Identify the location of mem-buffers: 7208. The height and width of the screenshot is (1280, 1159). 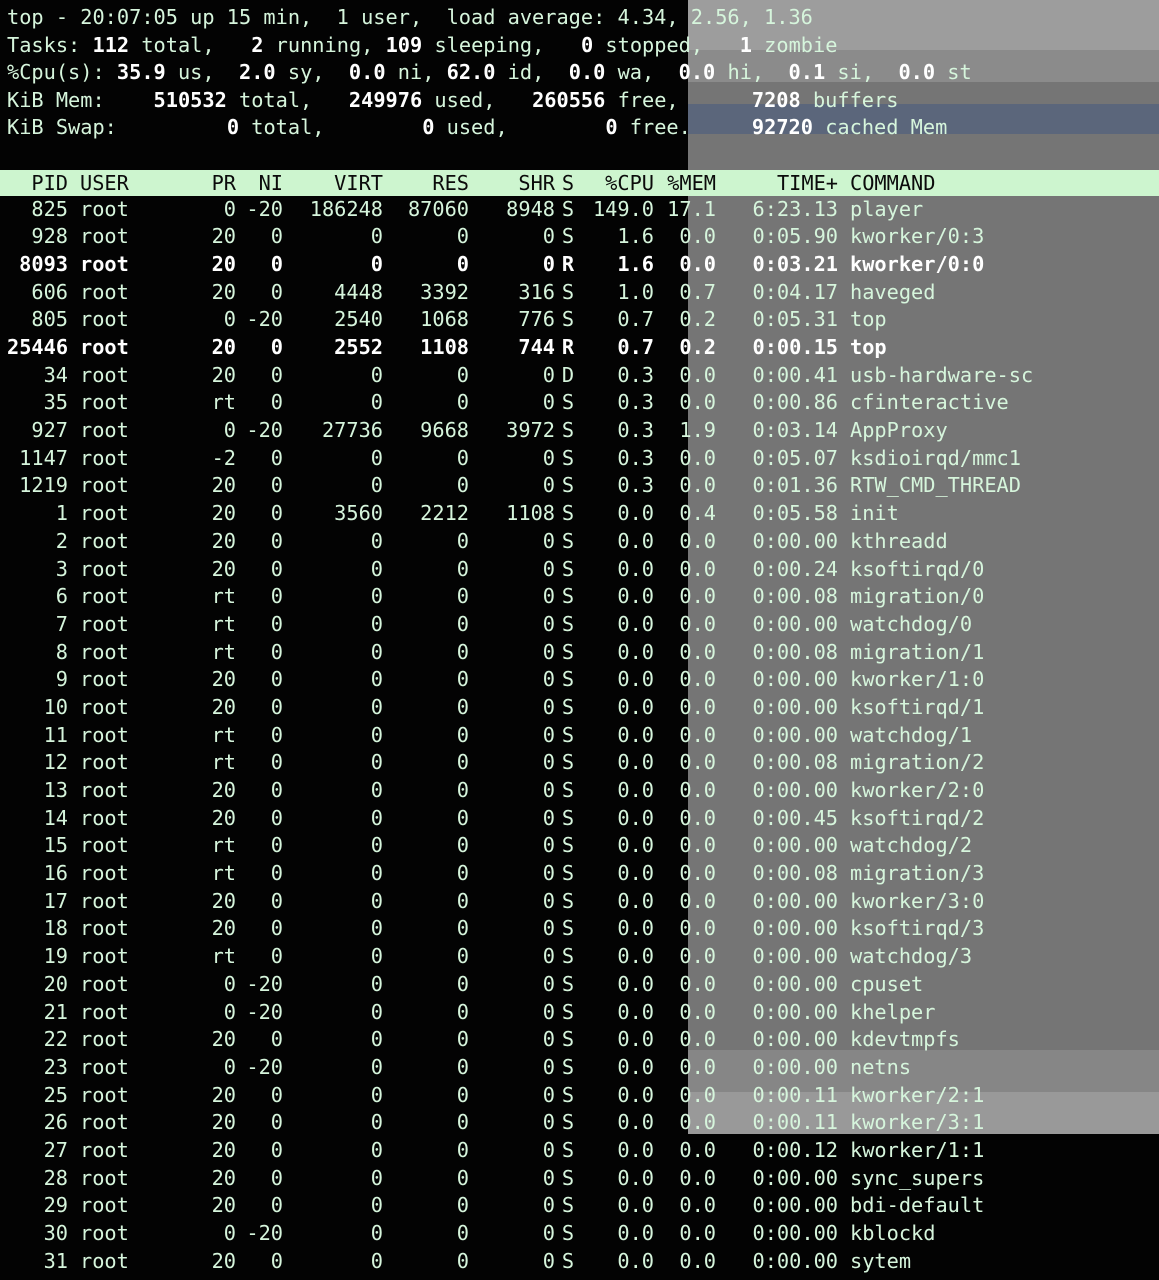
(776, 99).